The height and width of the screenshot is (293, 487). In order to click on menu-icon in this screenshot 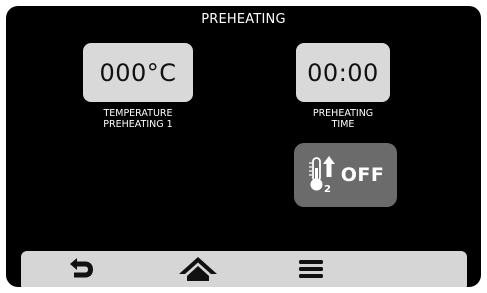, I will do `click(311, 271)`.